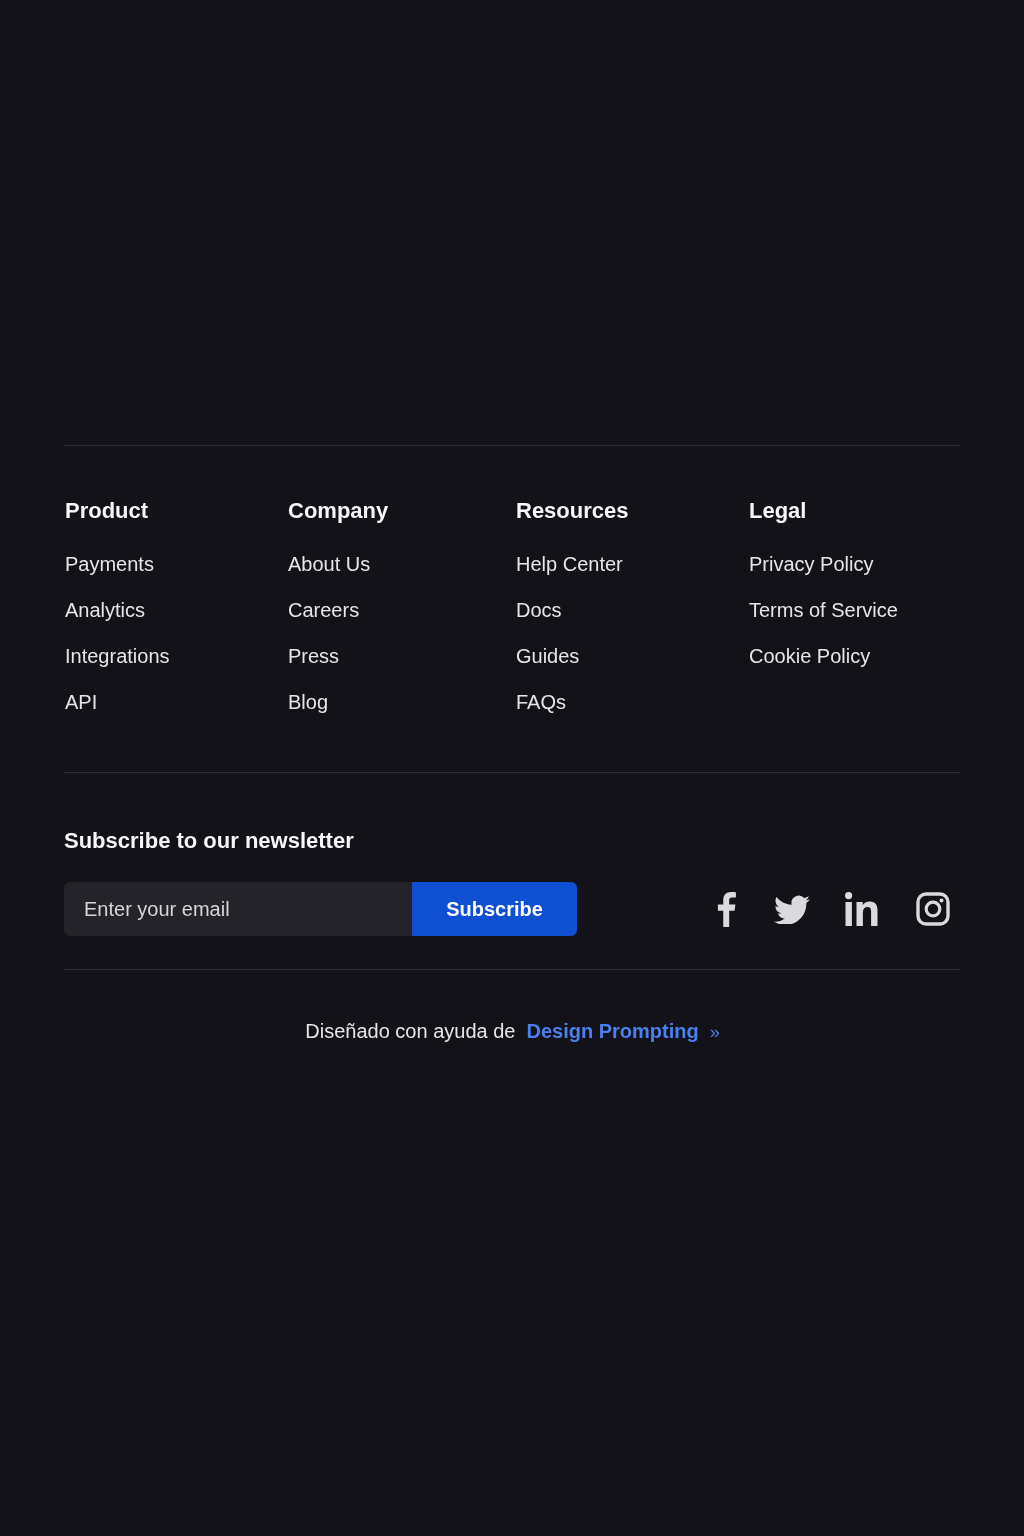 This screenshot has width=1024, height=1536. Describe the element at coordinates (612, 1031) in the screenshot. I see `credit-link: Design Prompting` at that location.